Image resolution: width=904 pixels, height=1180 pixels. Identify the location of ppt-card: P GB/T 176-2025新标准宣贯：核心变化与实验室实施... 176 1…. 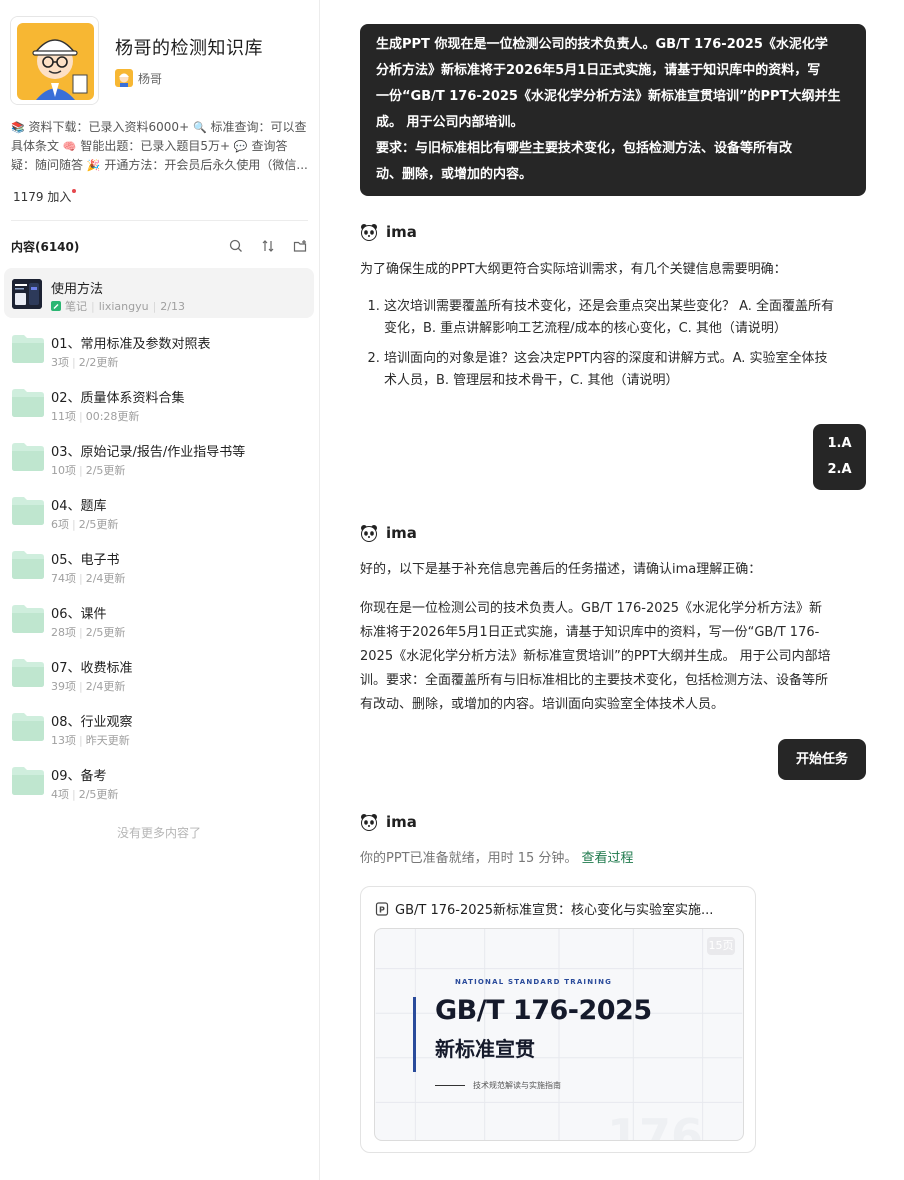
(558, 1019).